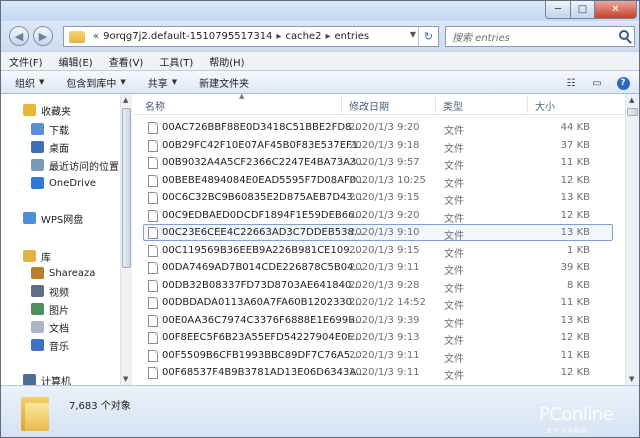 Image resolution: width=640 pixels, height=438 pixels. I want to click on include-in-library-button: 包含到库中 ▼, so click(95, 82).